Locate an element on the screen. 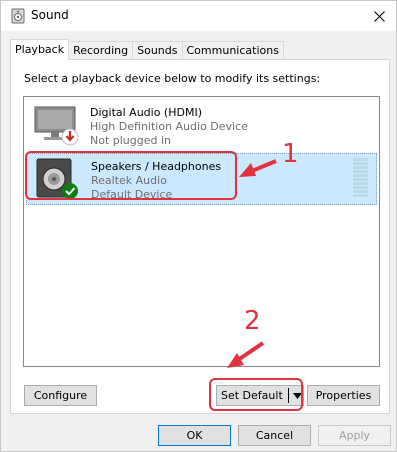  device-status: Not plugged in is located at coordinates (131, 140).